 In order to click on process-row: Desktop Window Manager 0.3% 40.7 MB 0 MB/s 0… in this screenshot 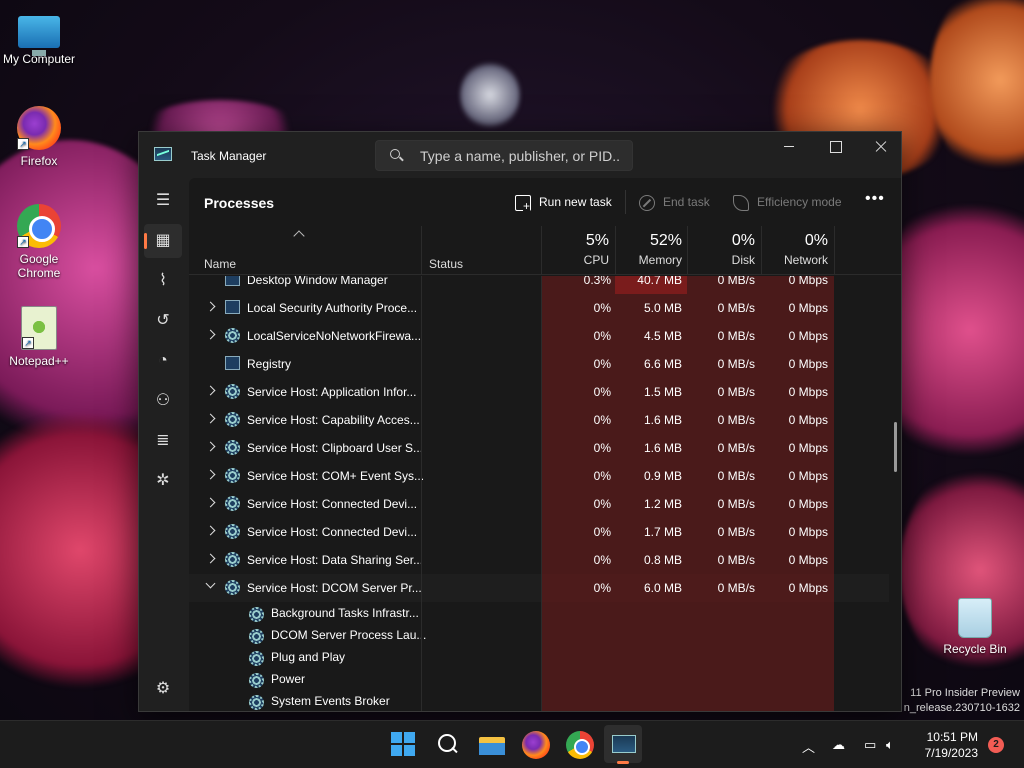, I will do `click(539, 285)`.